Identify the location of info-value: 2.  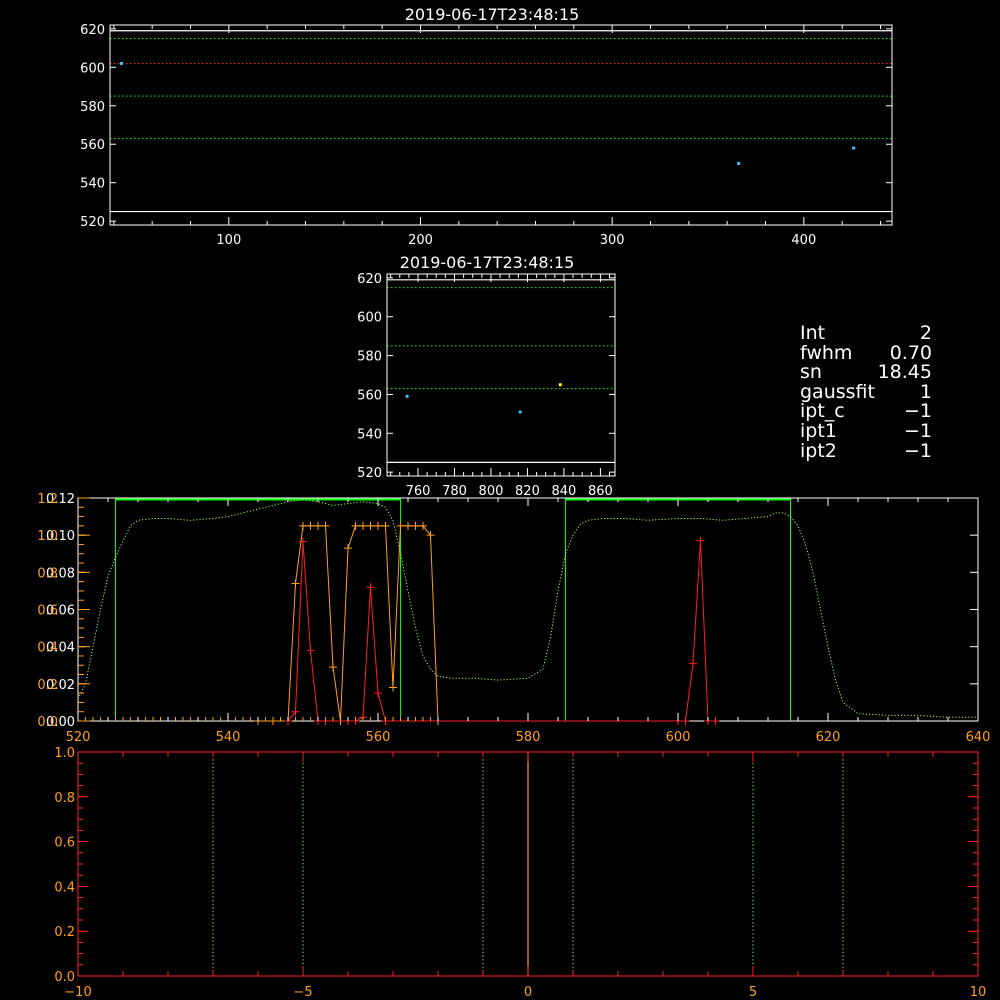
(925, 333).